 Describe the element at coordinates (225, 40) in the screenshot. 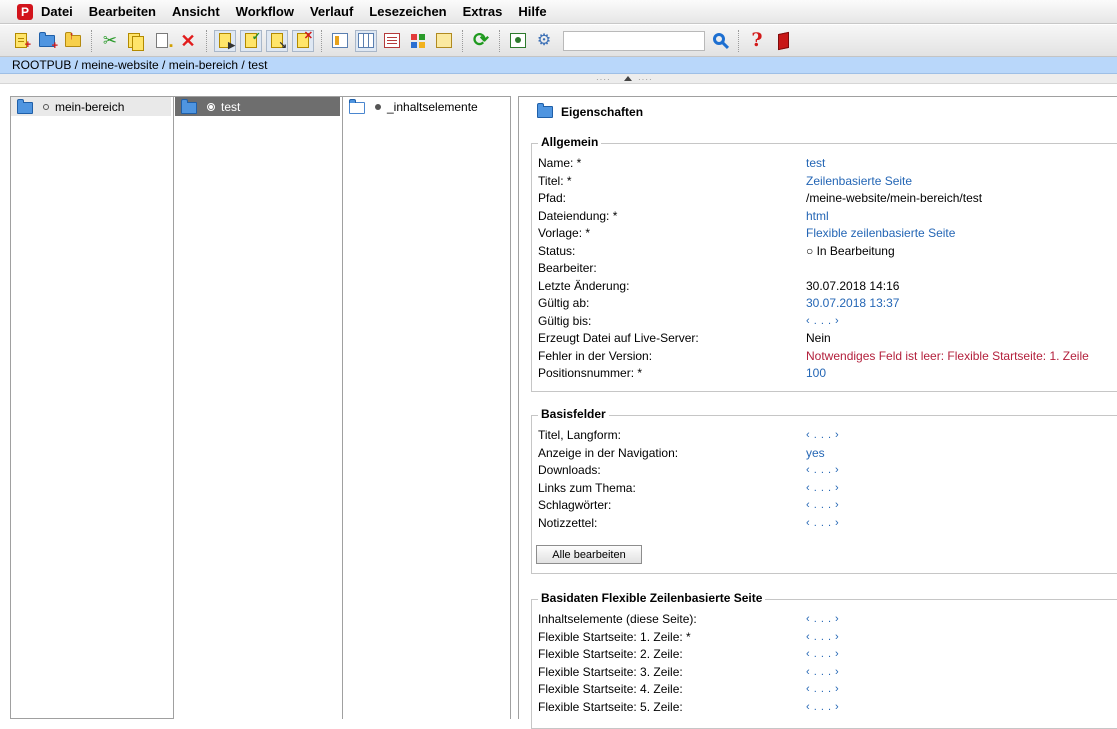

I see `move-icon: ▶` at that location.